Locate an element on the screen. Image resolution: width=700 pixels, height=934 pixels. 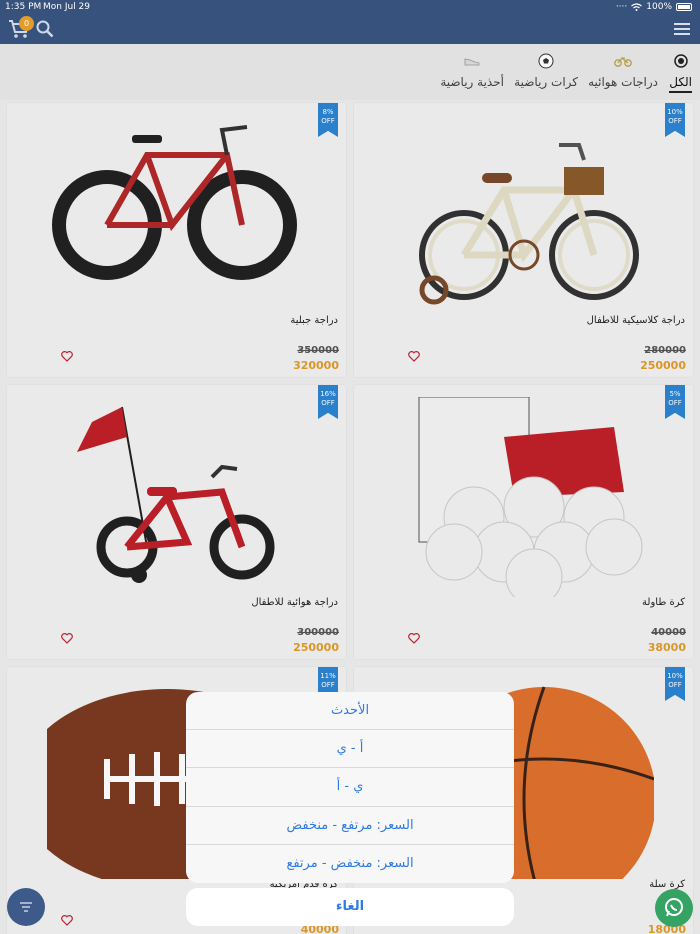
app-header: 1:35 PM Mon Jul 29 ···· 100% 0 is located at coordinates (350, 22).